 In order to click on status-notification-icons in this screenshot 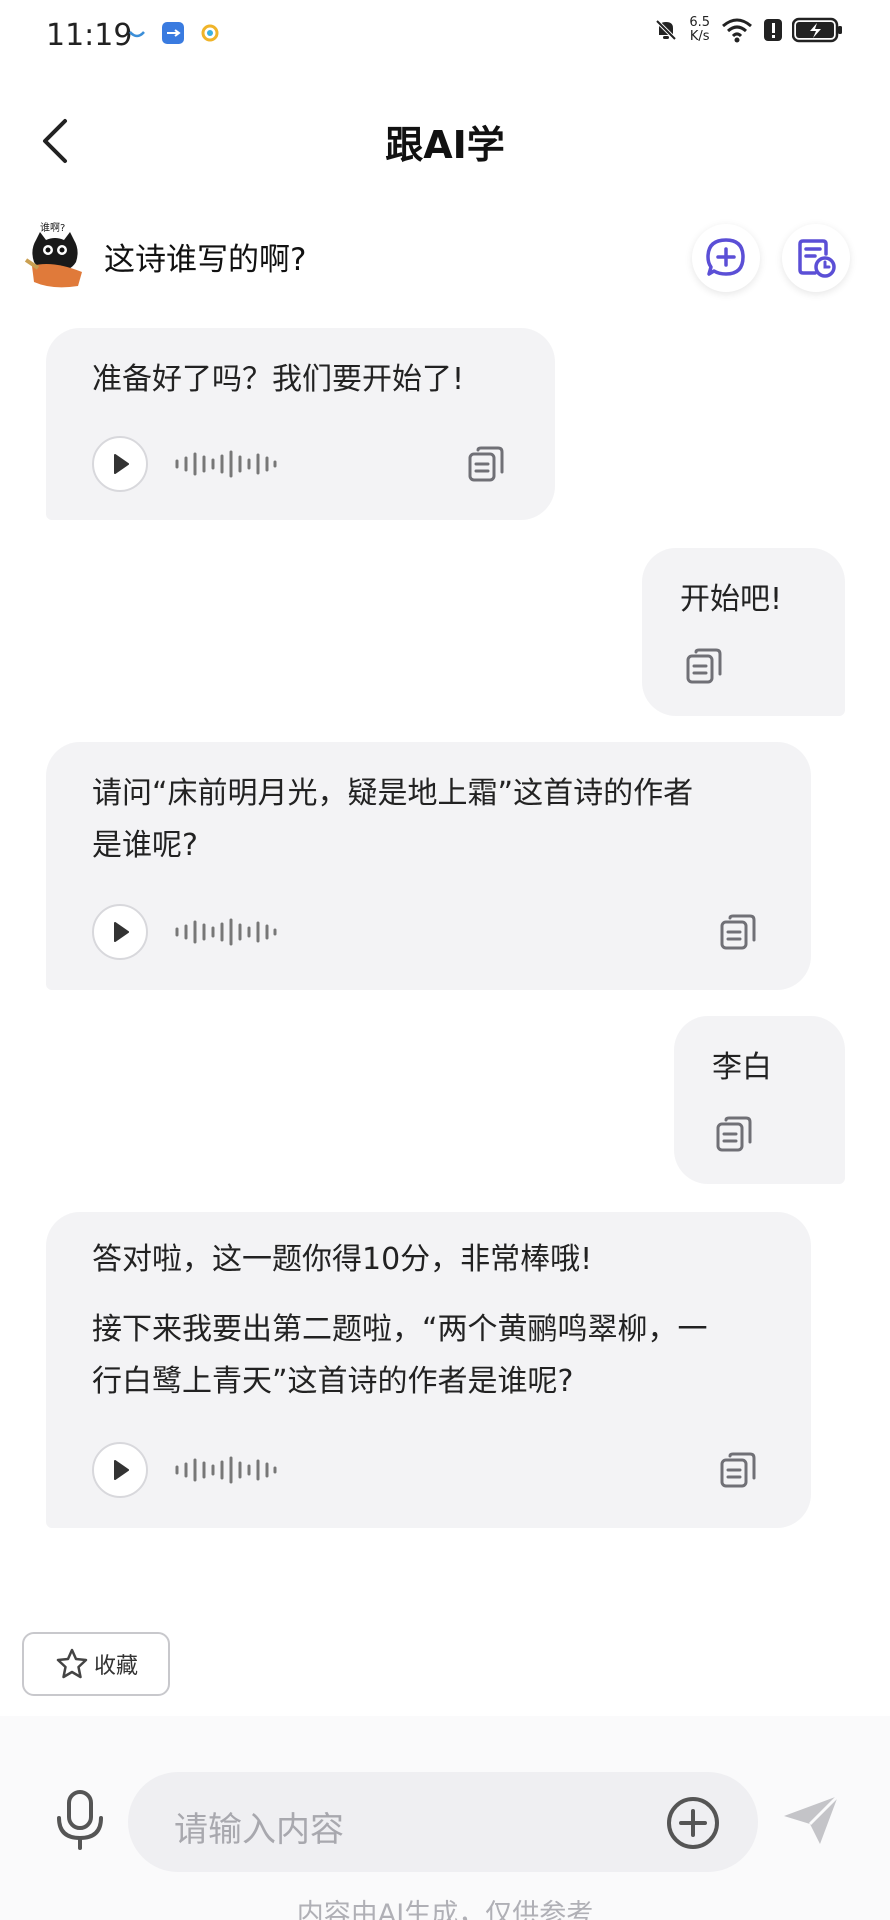, I will do `click(174, 33)`.